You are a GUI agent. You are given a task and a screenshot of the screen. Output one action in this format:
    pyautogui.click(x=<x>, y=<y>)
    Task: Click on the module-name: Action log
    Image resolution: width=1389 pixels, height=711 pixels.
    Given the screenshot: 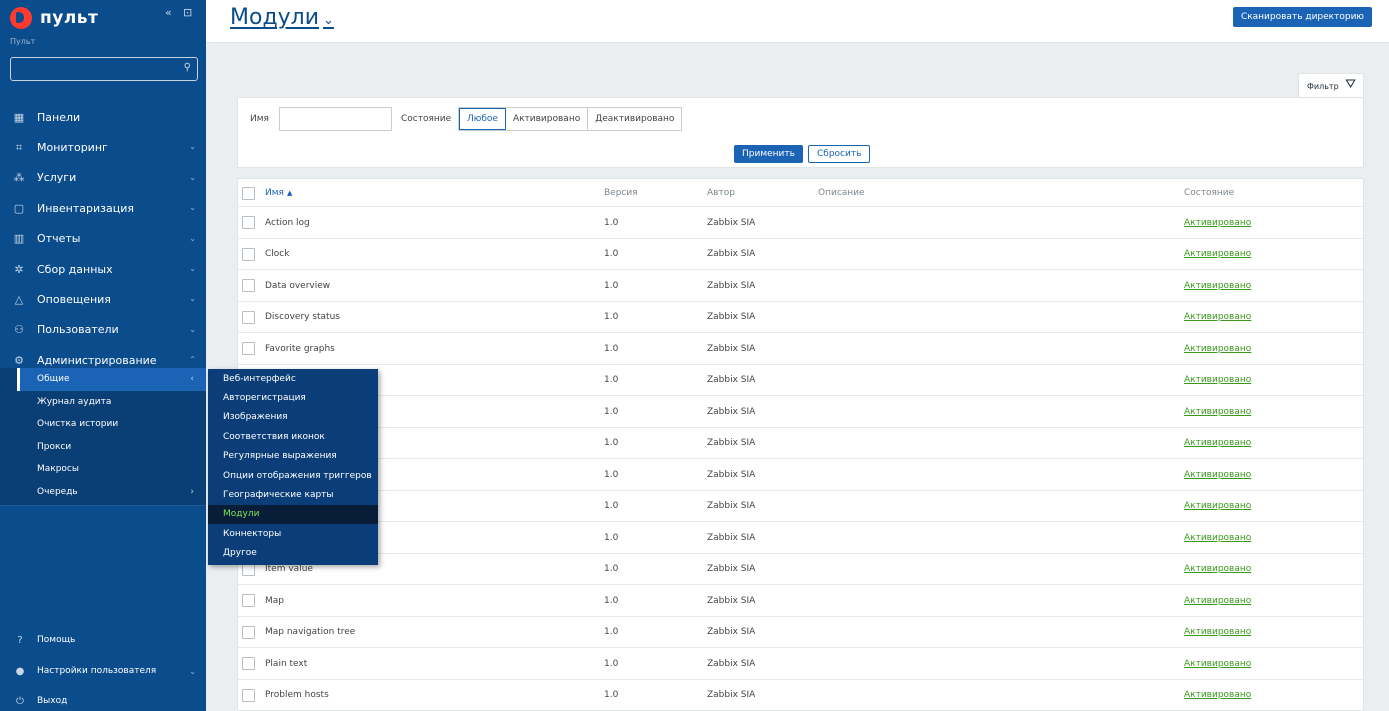 What is the action you would take?
    pyautogui.click(x=287, y=222)
    